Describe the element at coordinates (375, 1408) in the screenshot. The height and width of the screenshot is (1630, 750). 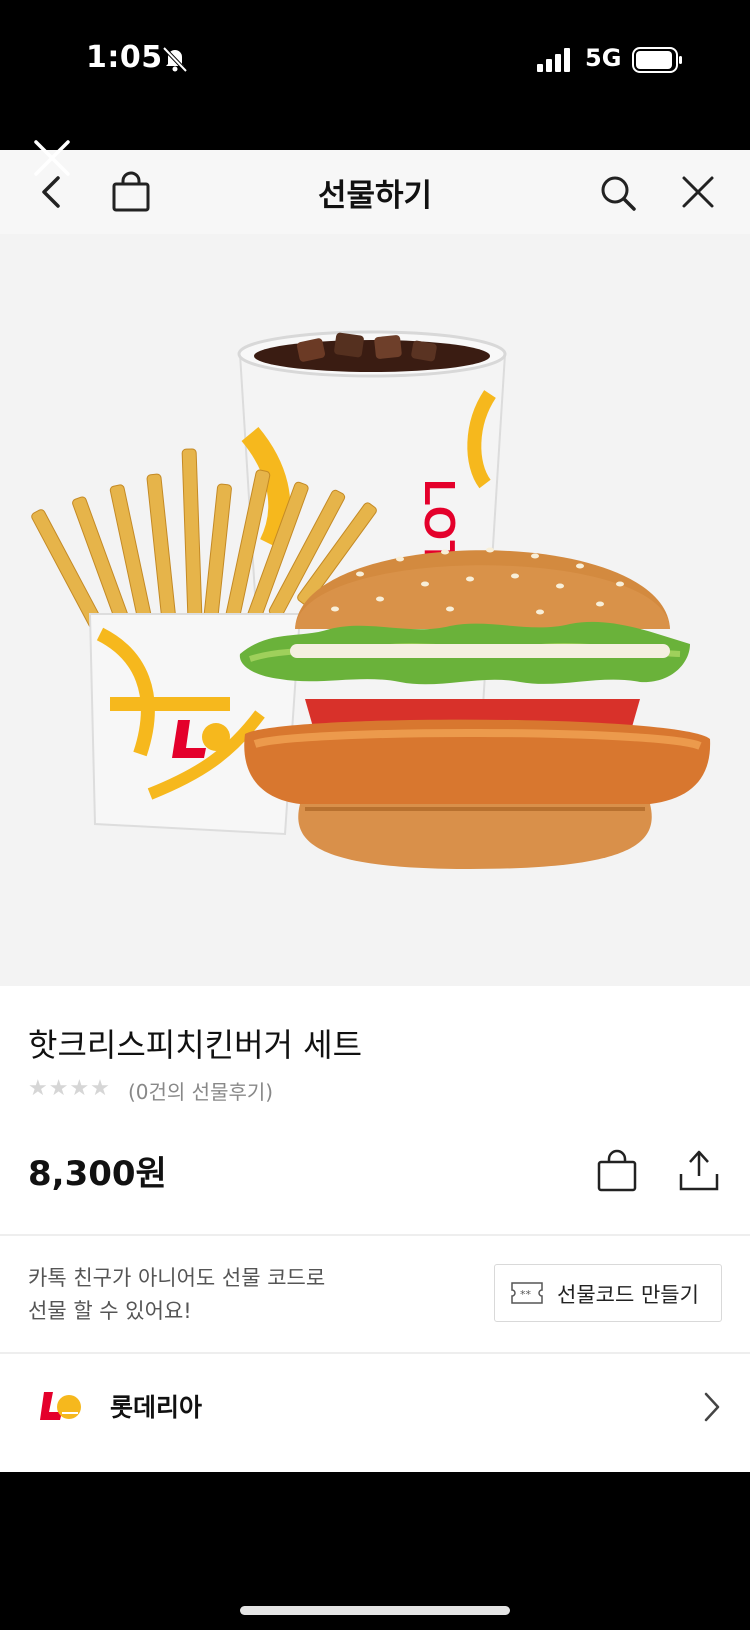
I see `brand-row: 롯데리아` at that location.